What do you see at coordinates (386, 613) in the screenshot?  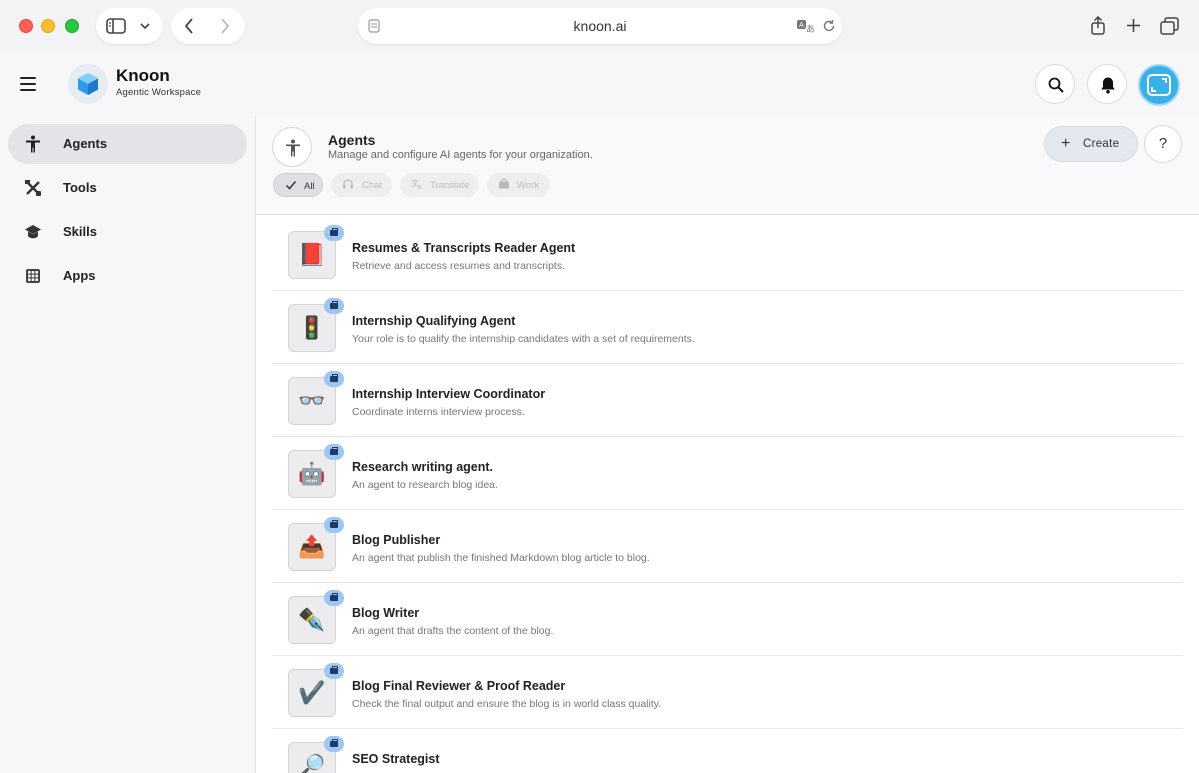 I see `agent-name: Blog Writer` at bounding box center [386, 613].